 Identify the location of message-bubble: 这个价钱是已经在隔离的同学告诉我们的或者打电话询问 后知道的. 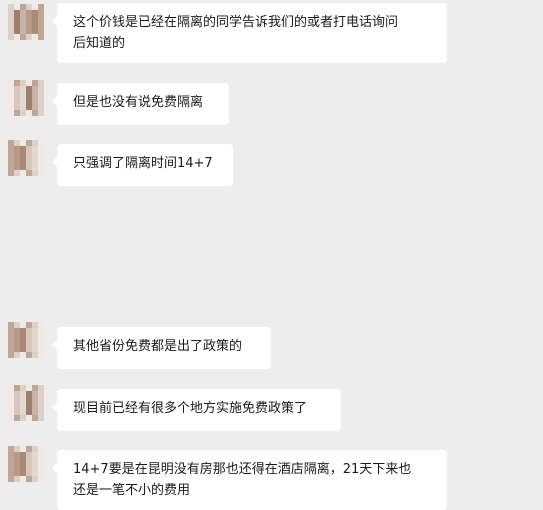
(249, 33).